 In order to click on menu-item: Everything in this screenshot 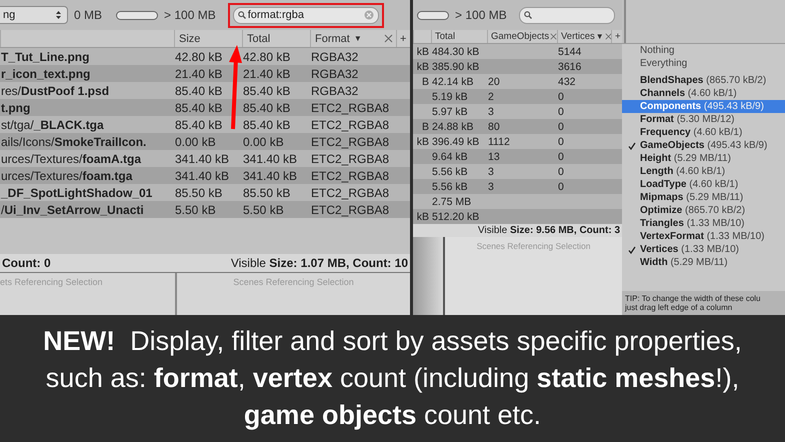, I will do `click(703, 63)`.